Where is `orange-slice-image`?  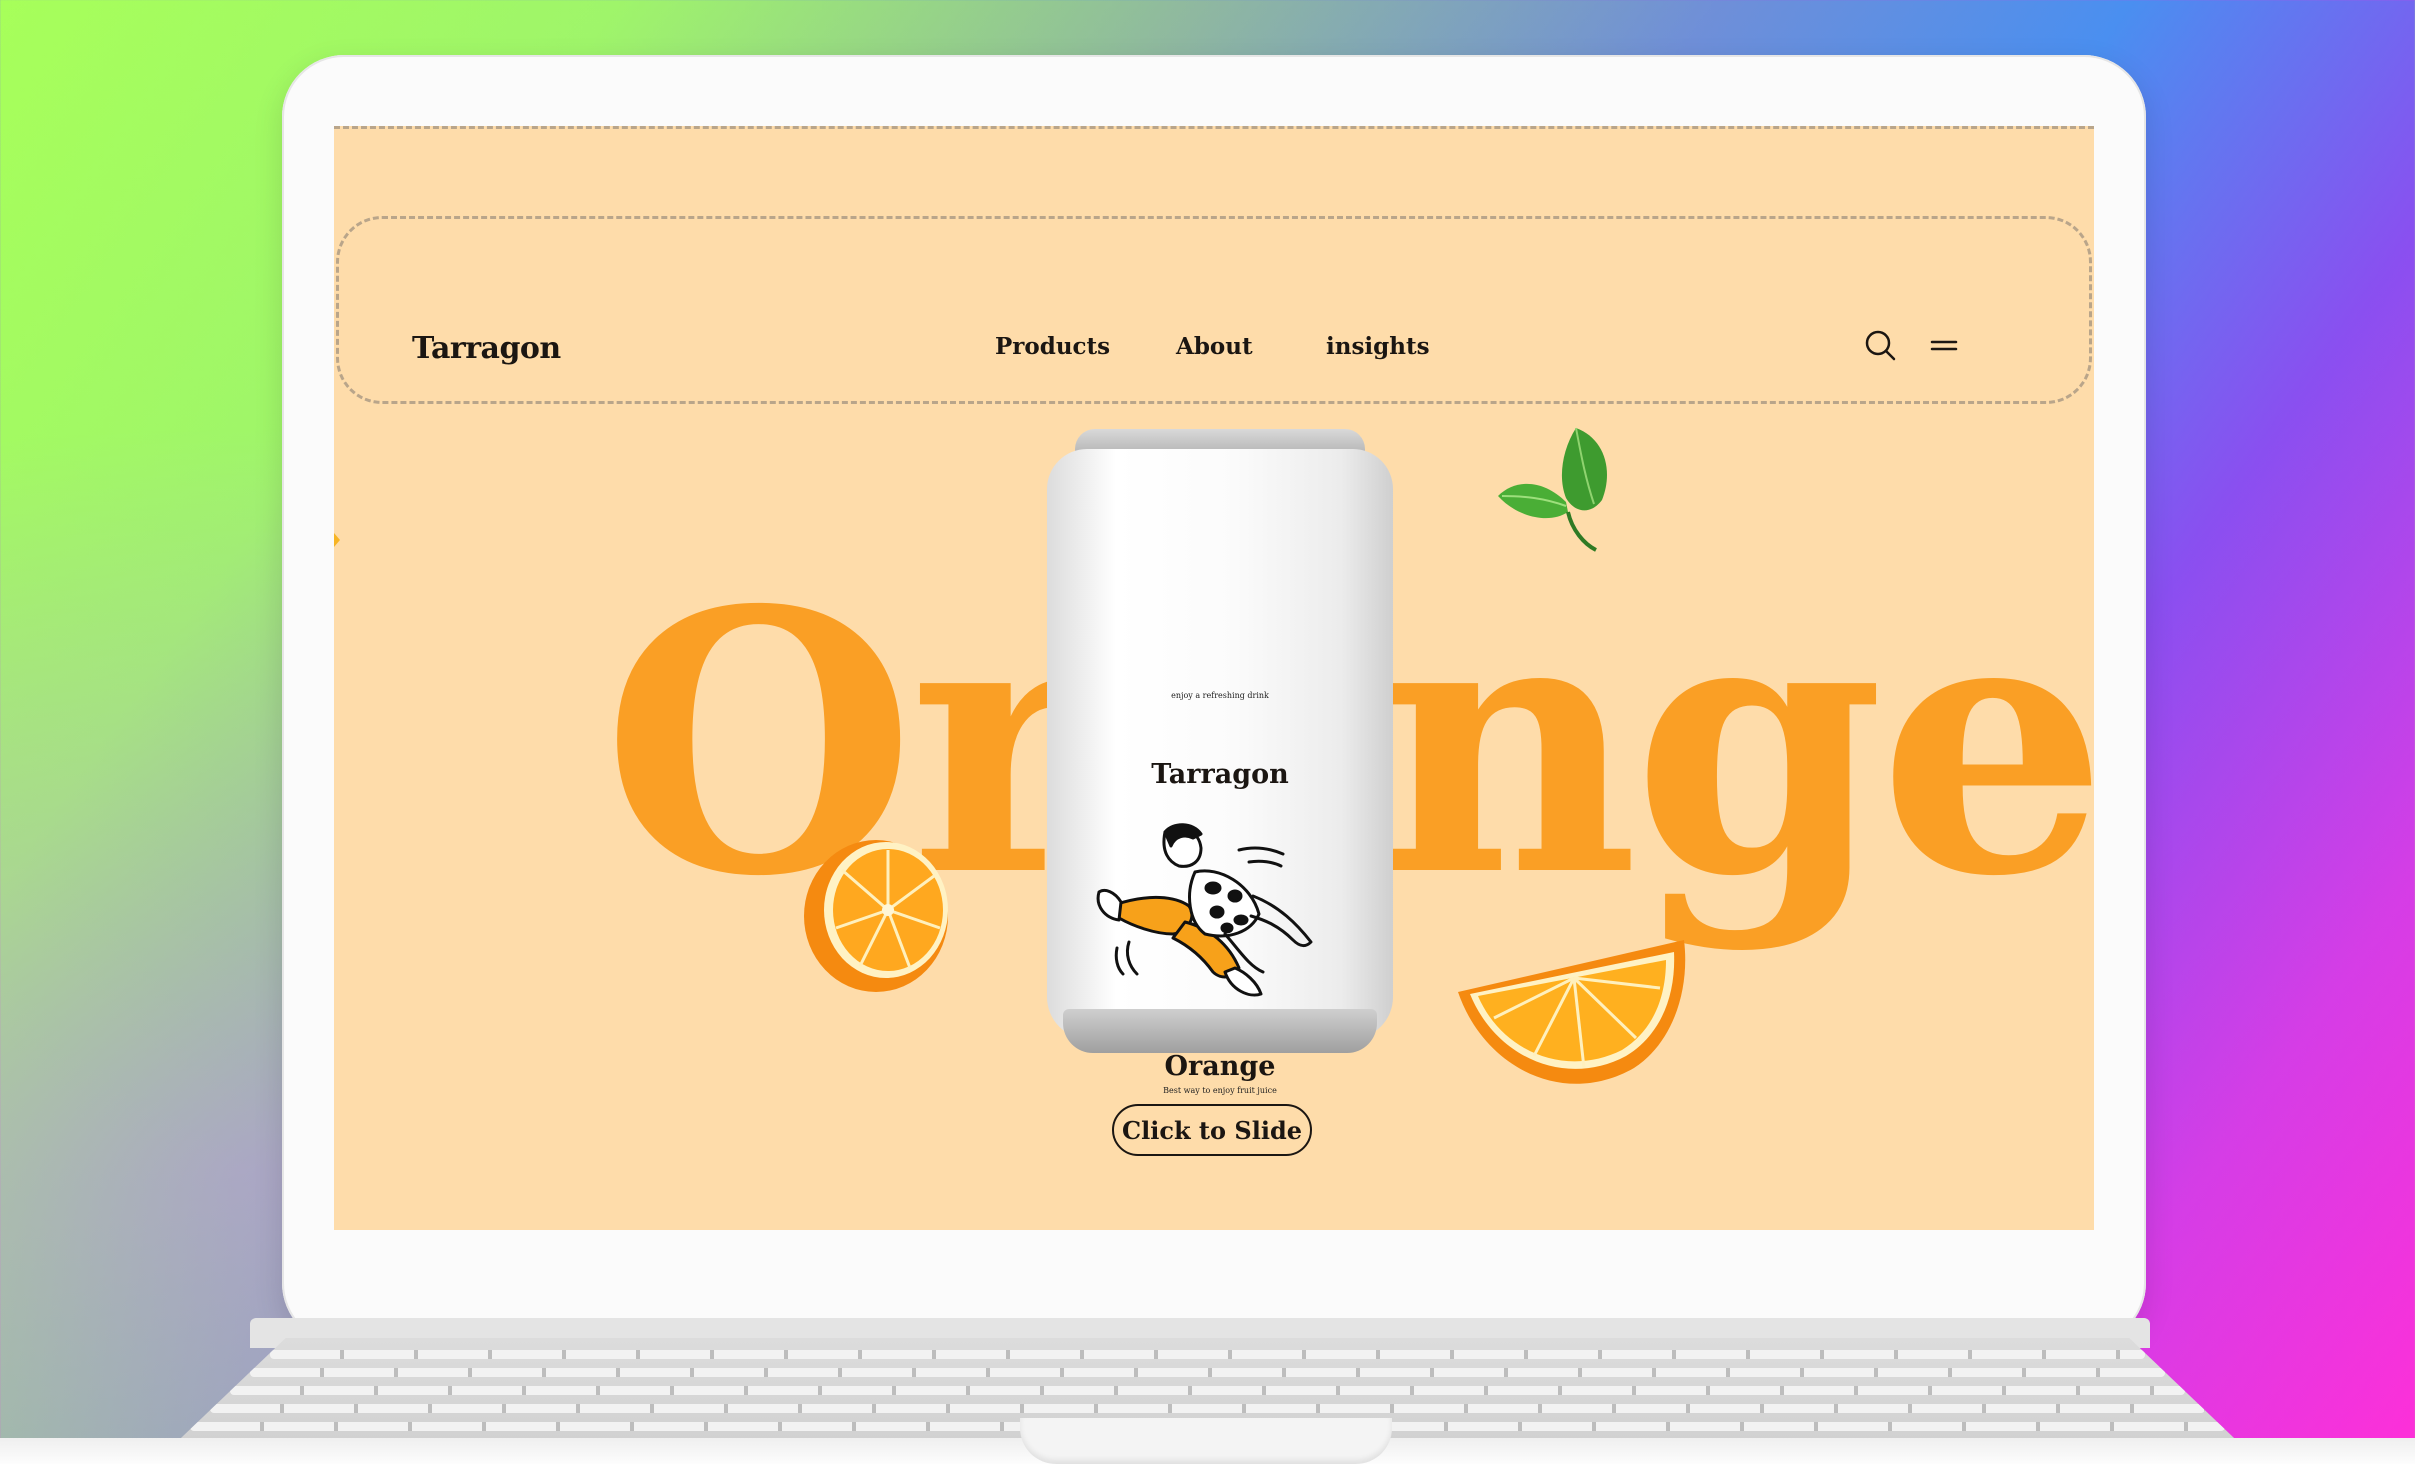
orange-slice-image is located at coordinates (1572, 1018).